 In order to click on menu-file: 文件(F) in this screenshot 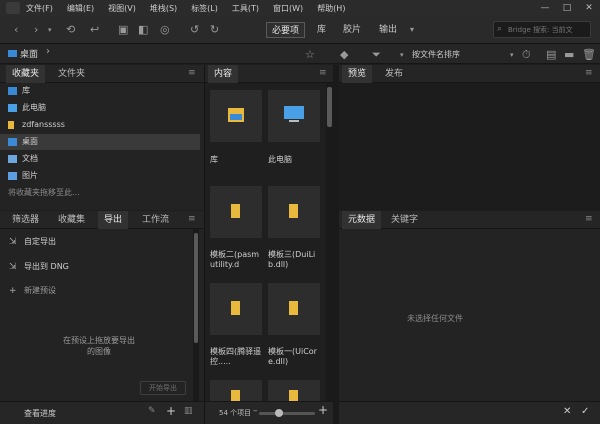, I will do `click(39, 8)`.